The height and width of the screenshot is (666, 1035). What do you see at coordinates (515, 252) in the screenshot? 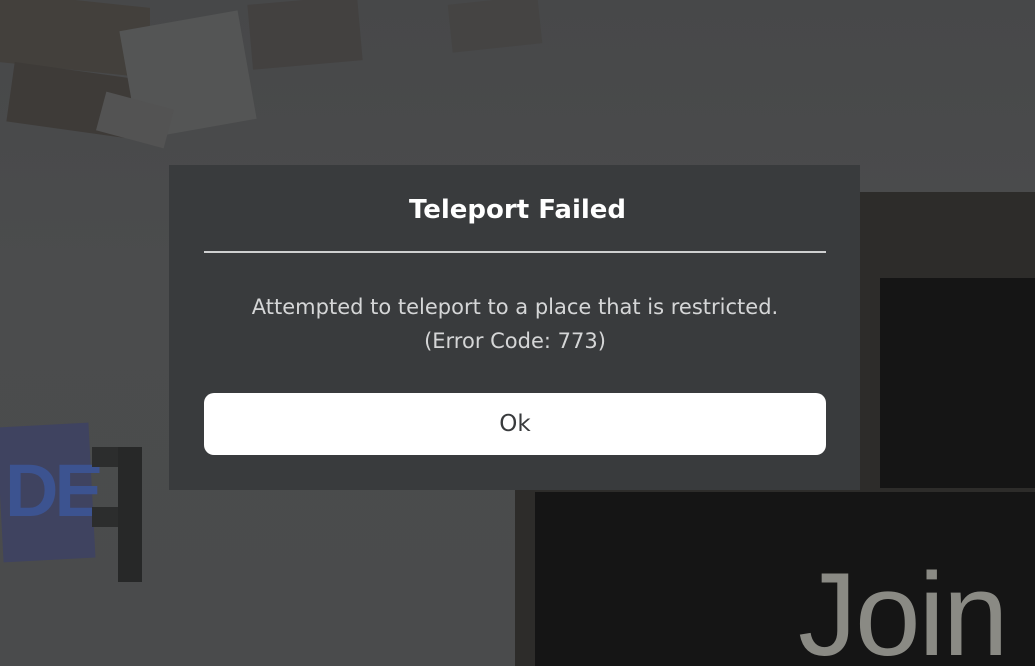
I see `dialog-divider` at bounding box center [515, 252].